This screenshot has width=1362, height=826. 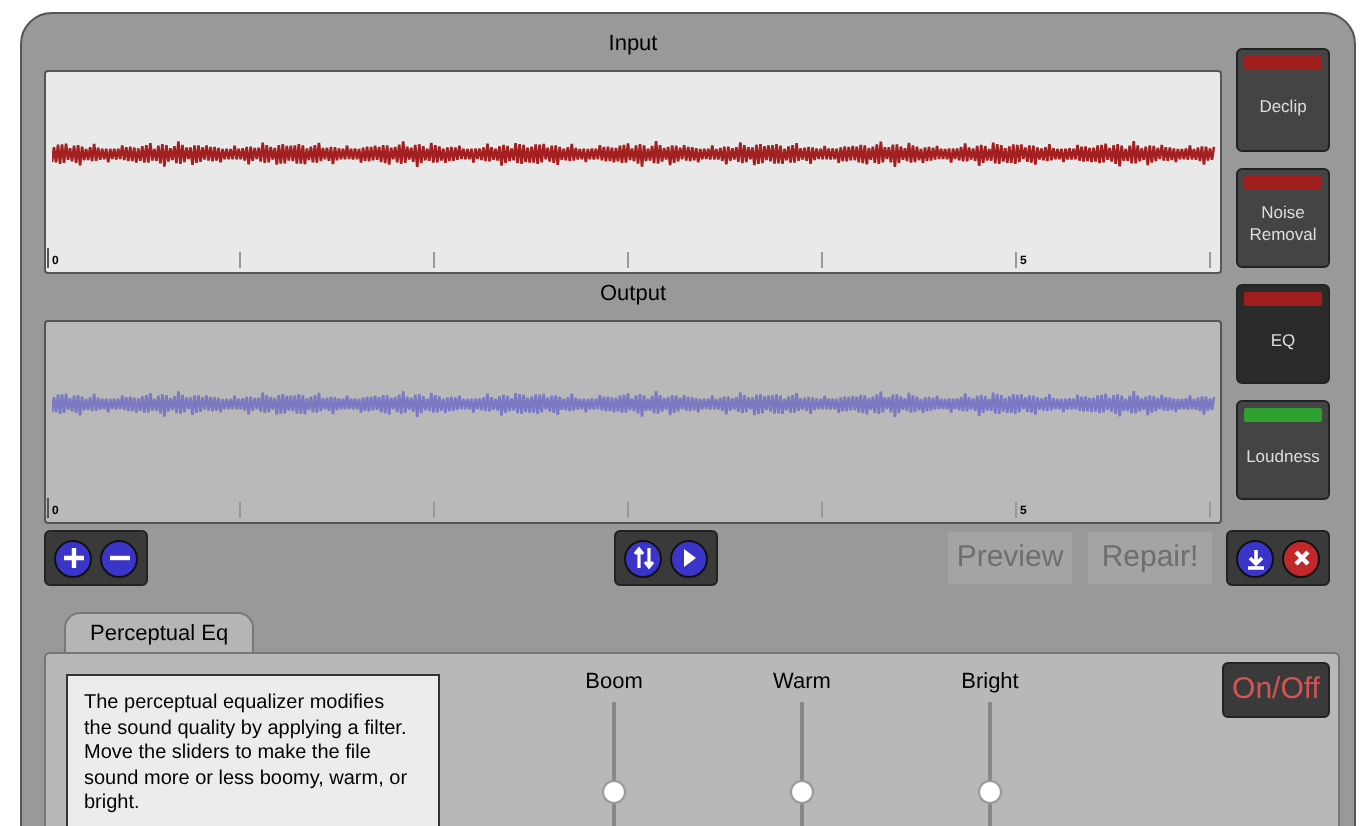 I want to click on close-button, so click(x=1301, y=558).